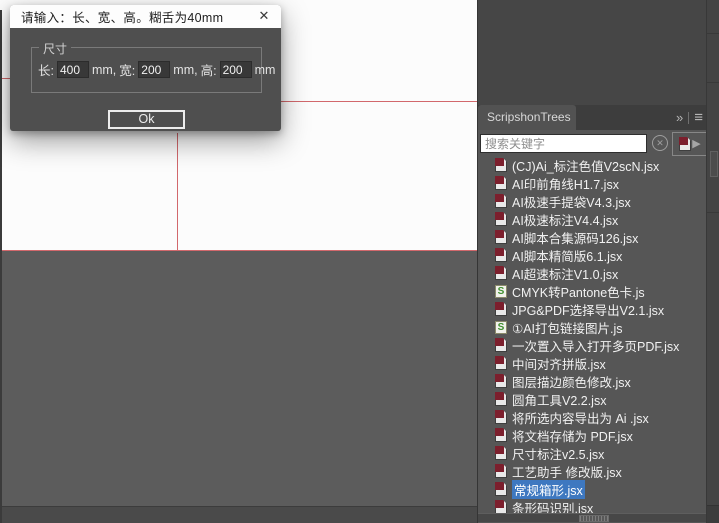  Describe the element at coordinates (563, 143) in the screenshot. I see `search-input` at that location.